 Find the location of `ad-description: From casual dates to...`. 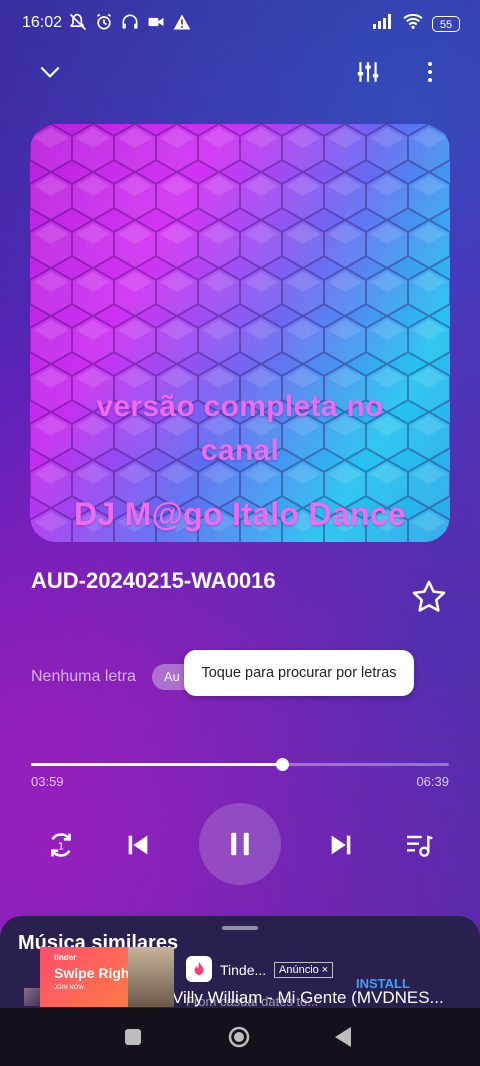

ad-description: From casual dates to... is located at coordinates (252, 1001).